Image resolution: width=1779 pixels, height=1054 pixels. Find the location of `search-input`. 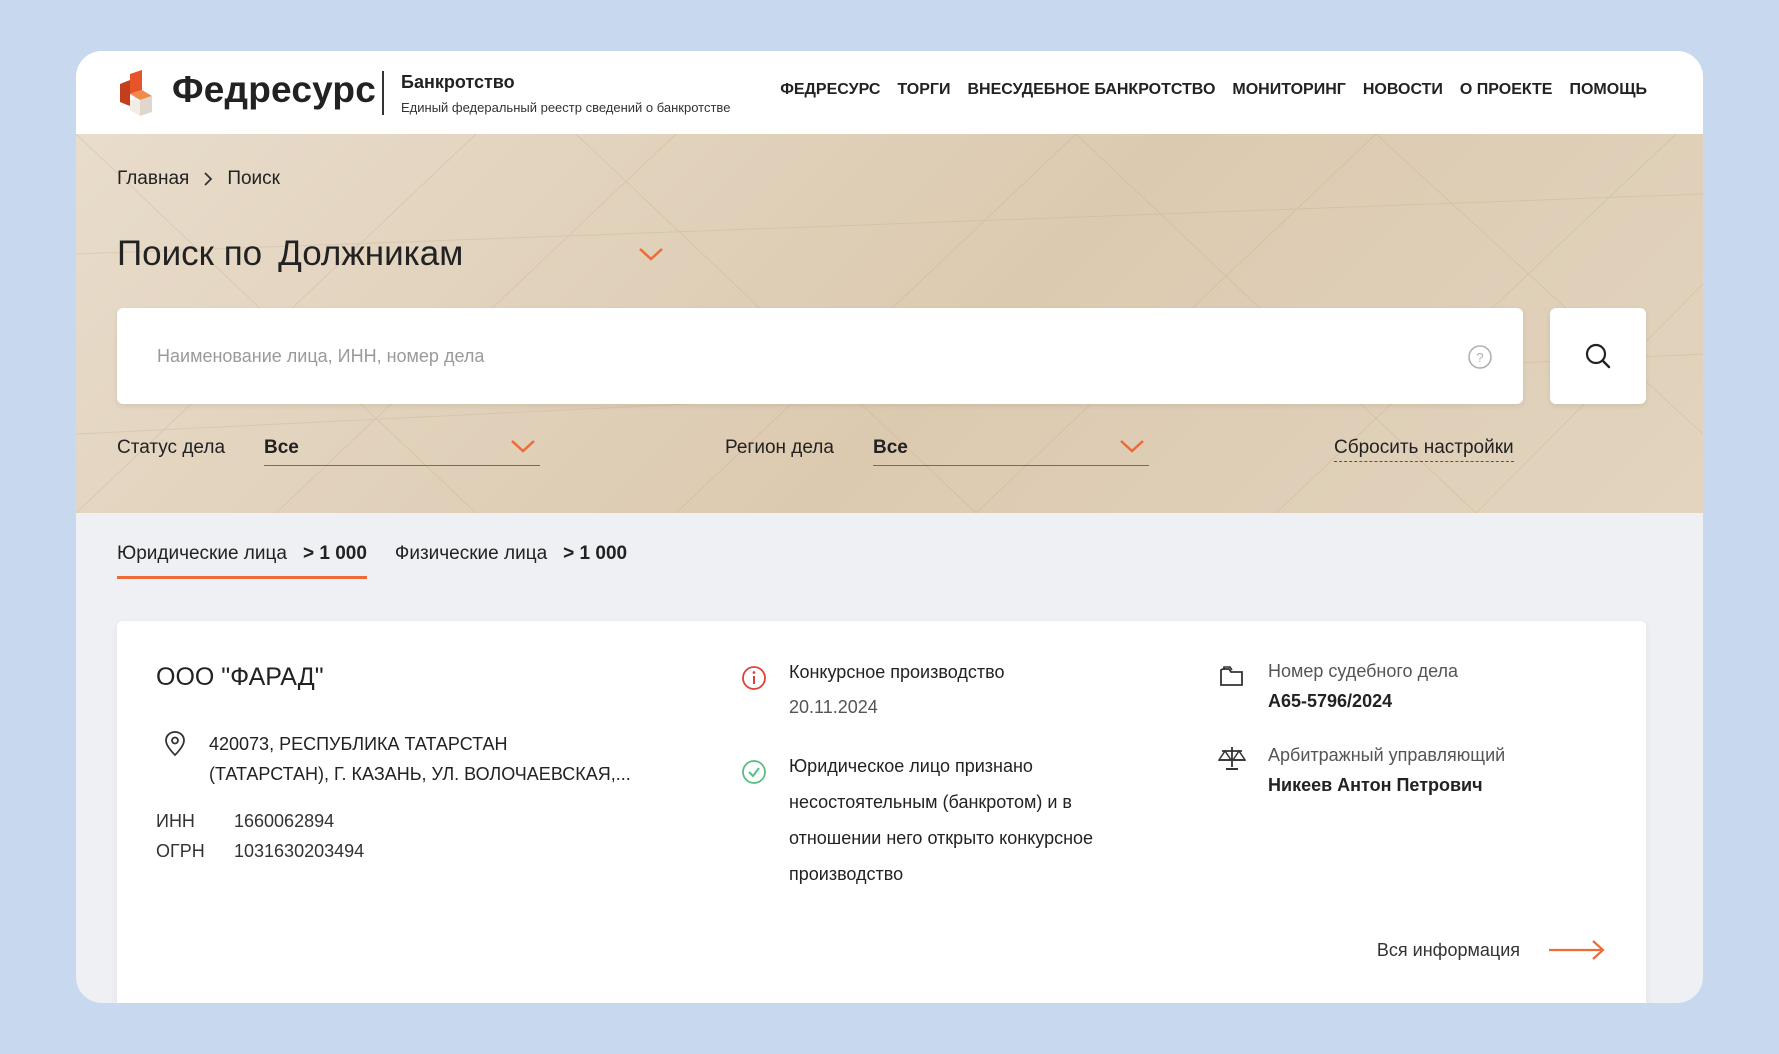

search-input is located at coordinates (797, 356).